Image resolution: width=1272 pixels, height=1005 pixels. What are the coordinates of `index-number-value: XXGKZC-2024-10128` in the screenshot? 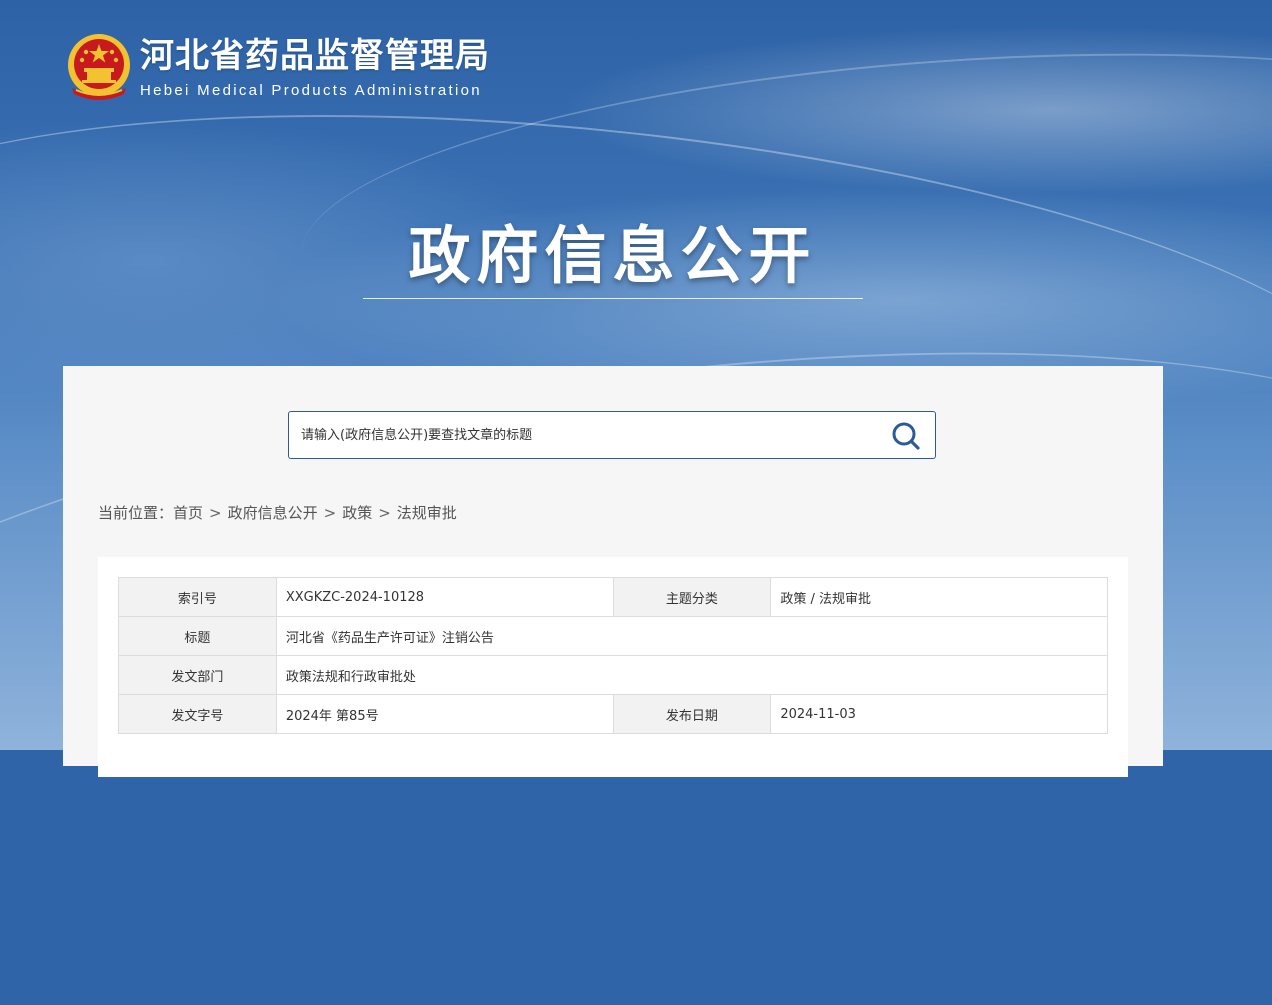 It's located at (444, 597).